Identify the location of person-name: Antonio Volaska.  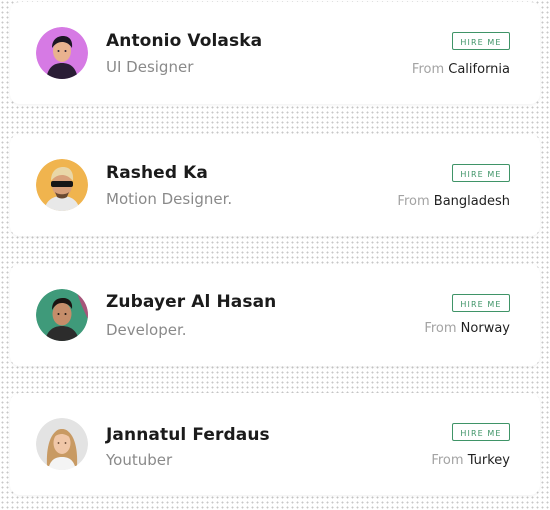
(184, 41).